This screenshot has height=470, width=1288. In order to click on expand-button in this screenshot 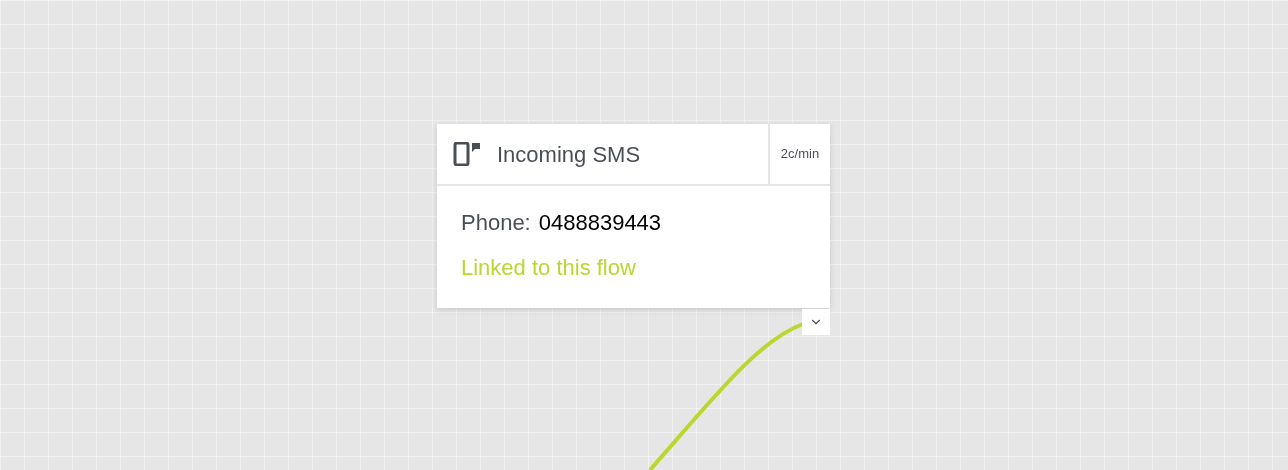, I will do `click(816, 322)`.